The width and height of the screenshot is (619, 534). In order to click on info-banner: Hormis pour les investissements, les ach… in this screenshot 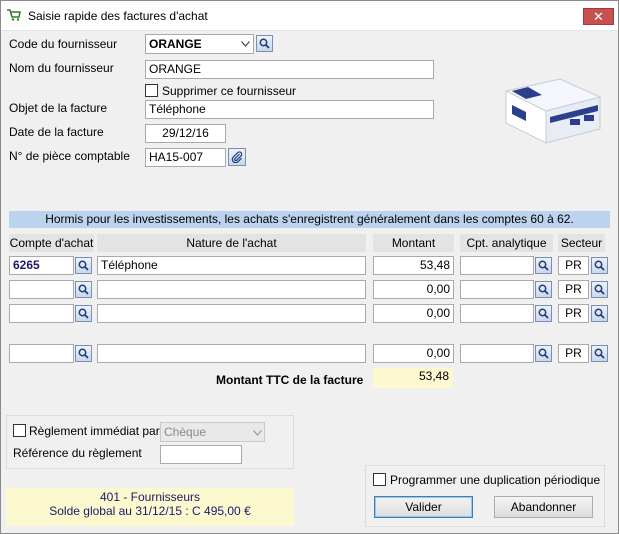, I will do `click(309, 219)`.